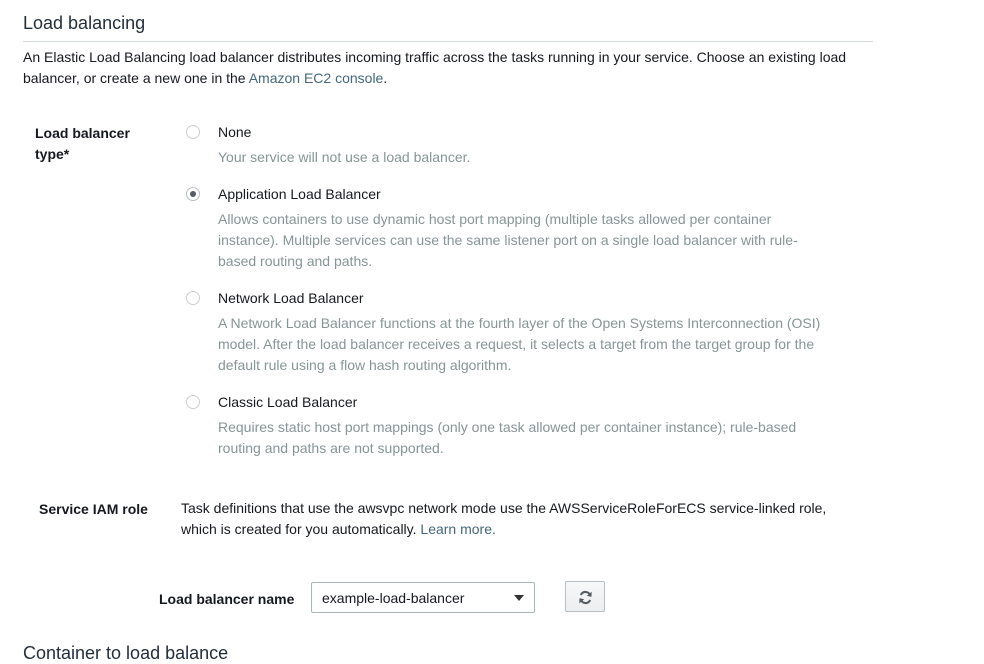  I want to click on radio-application, so click(193, 194).